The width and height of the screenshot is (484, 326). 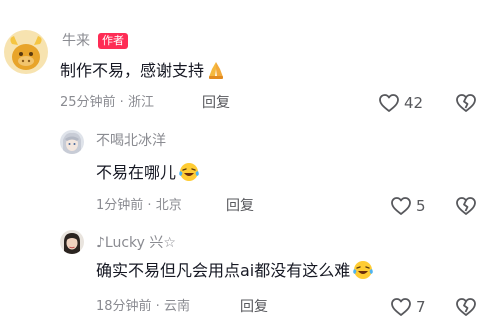 I want to click on anime-character-avatar-icon, so click(x=72, y=142).